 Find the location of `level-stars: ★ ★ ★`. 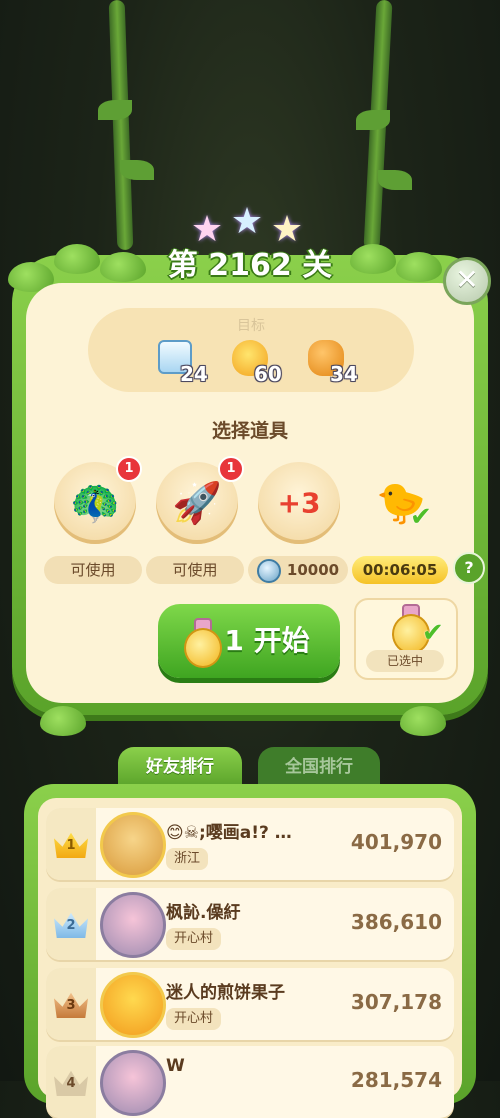

level-stars: ★ ★ ★ is located at coordinates (250, 224).